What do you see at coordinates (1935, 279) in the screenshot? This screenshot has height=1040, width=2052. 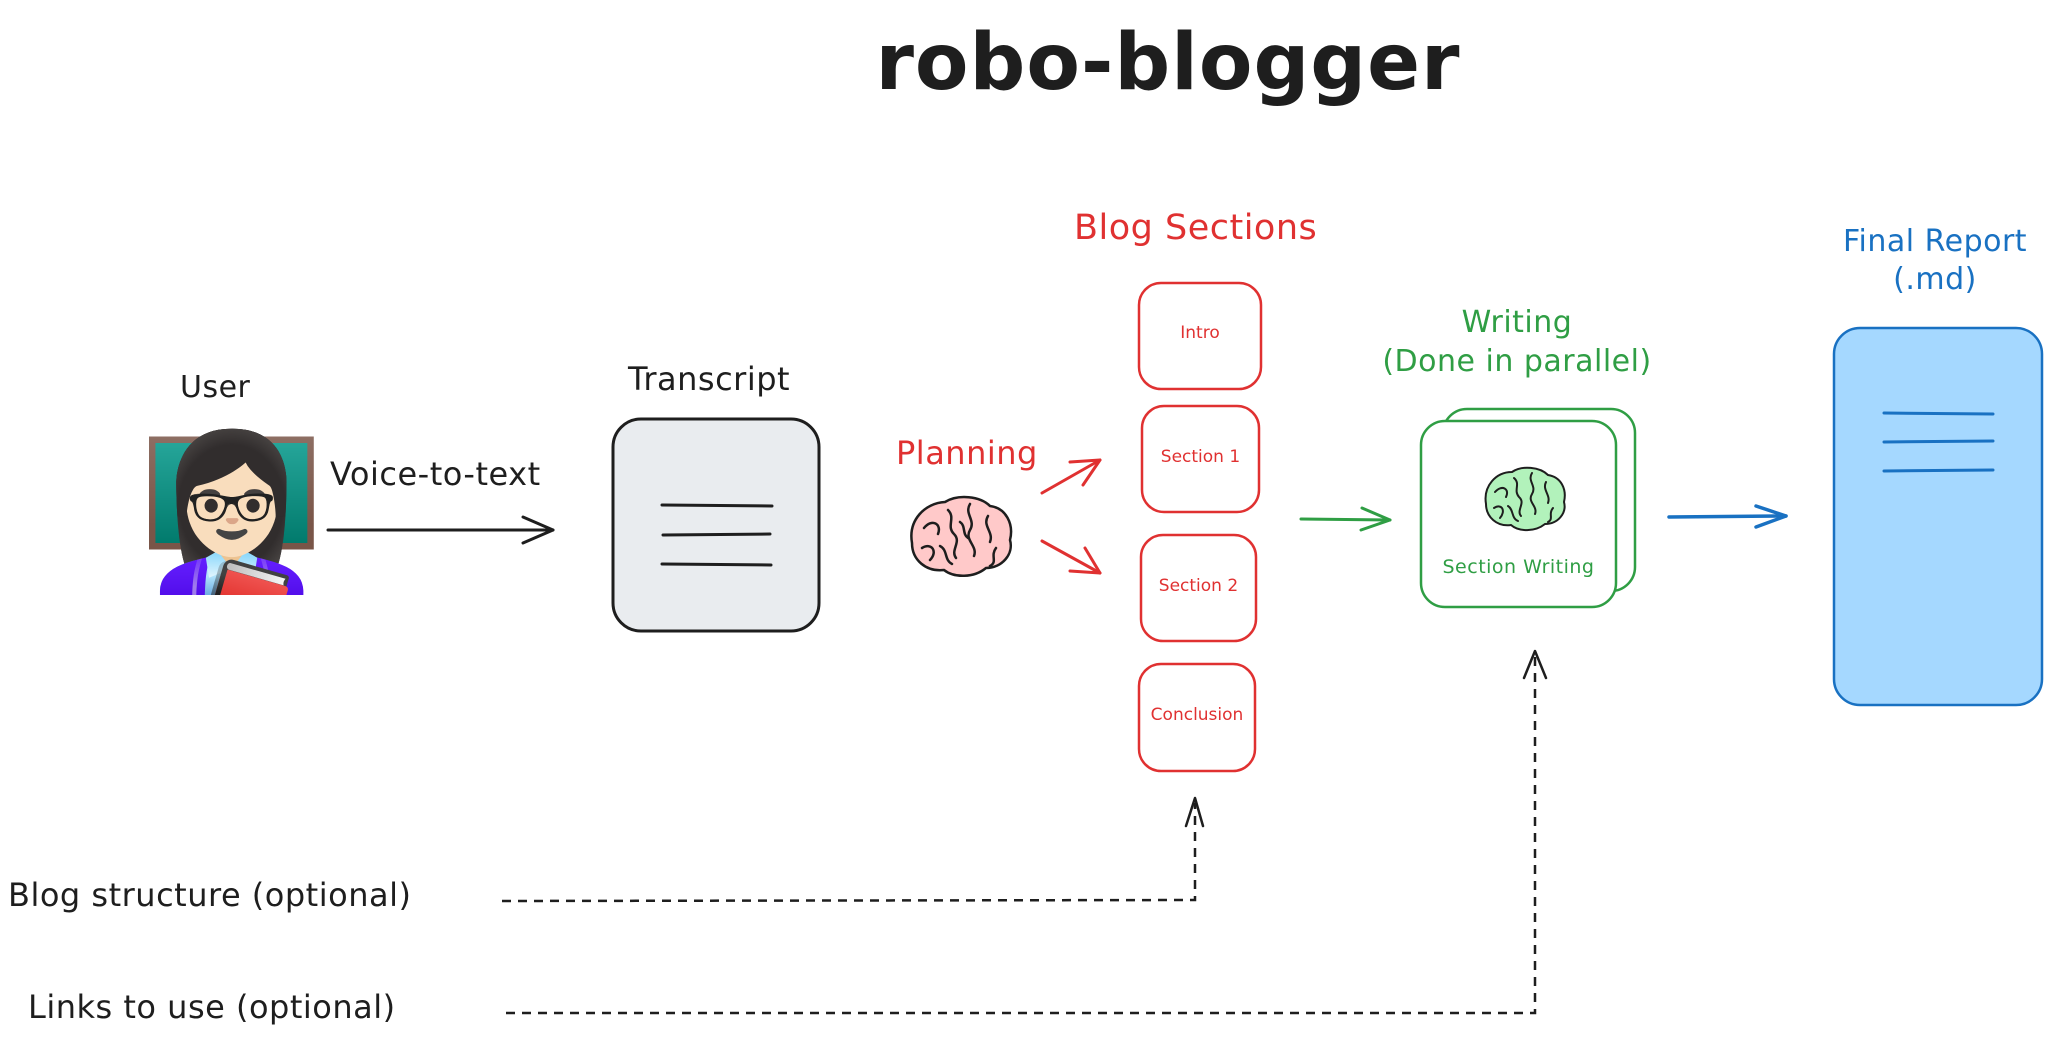 I see `final-report-format-label: (.md)` at bounding box center [1935, 279].